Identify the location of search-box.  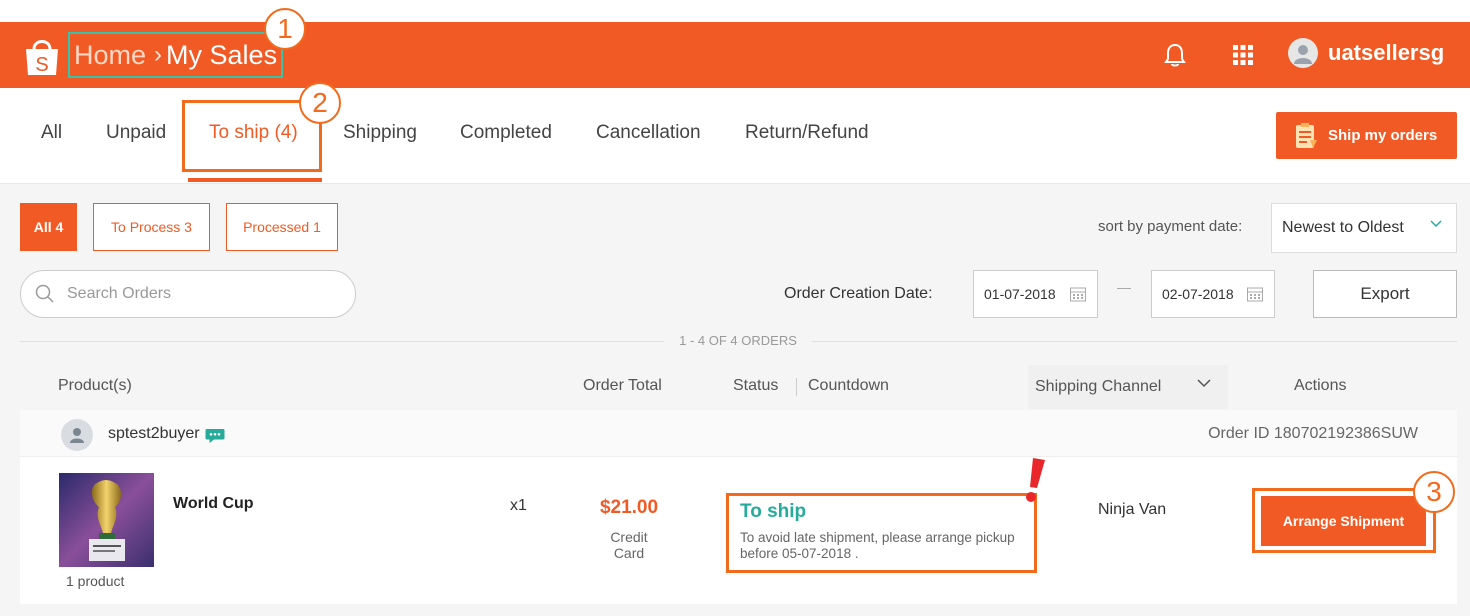
(188, 294).